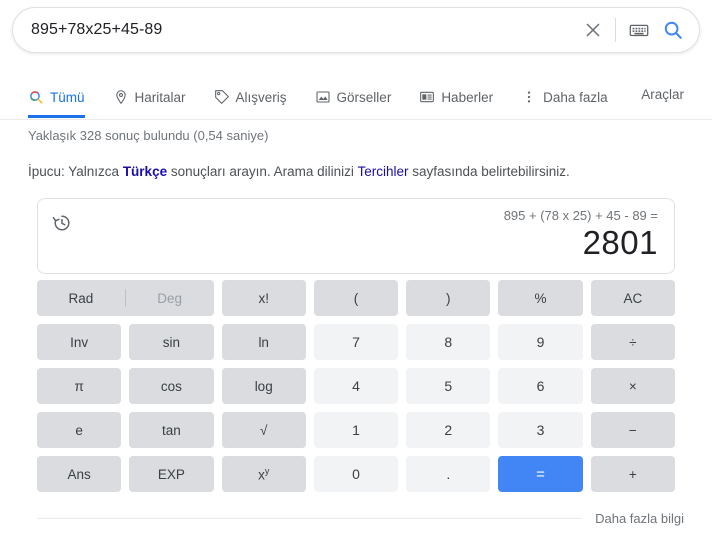  I want to click on more-vert-icon, so click(529, 97).